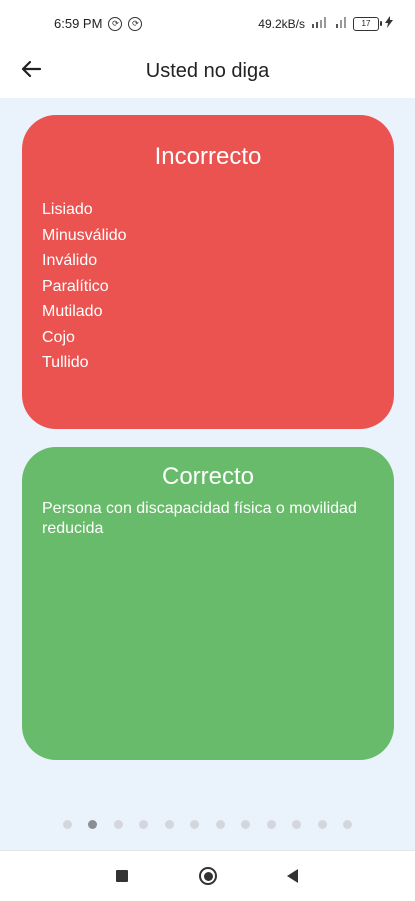 This screenshot has height=901, width=415. I want to click on charging-icon, so click(389, 23).